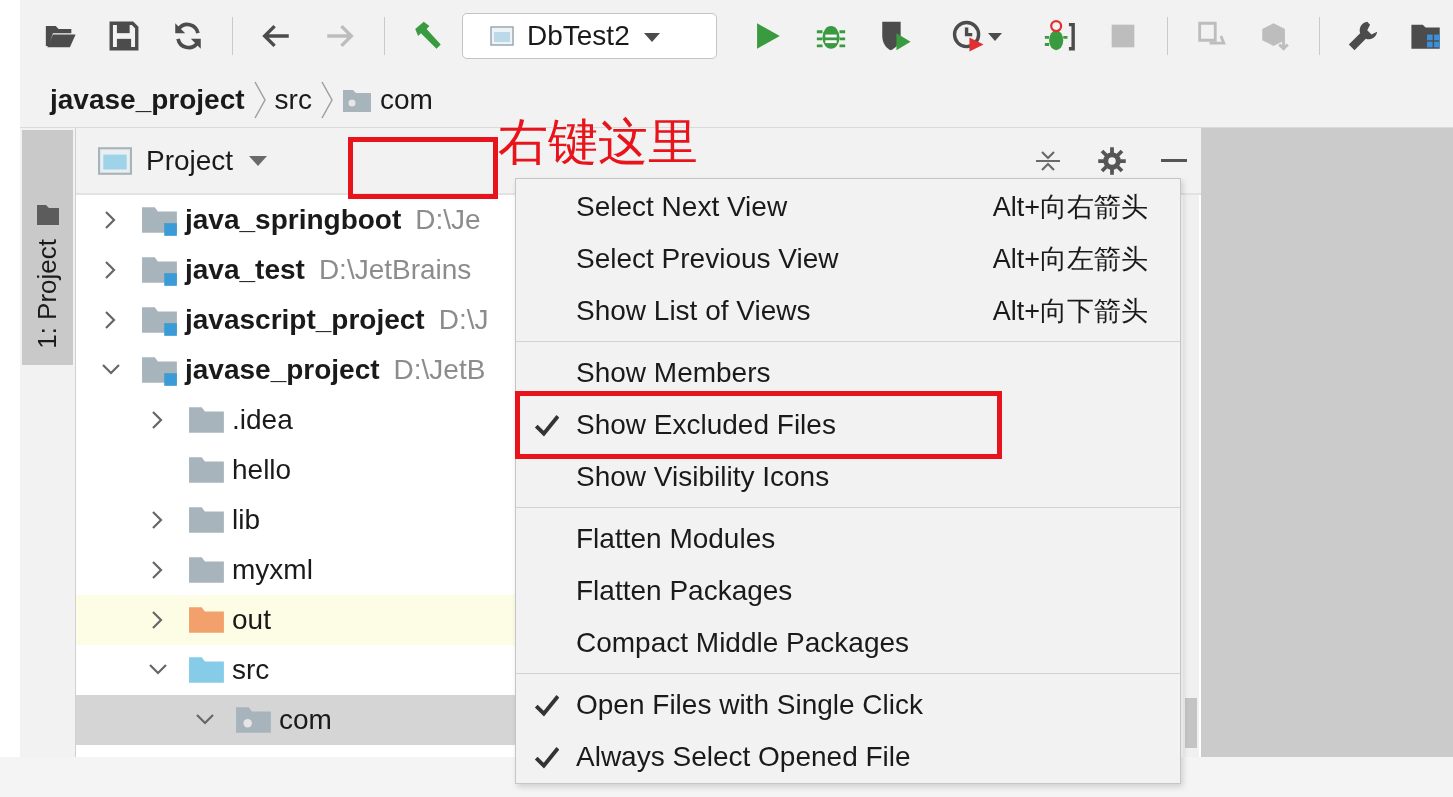 This screenshot has height=797, width=1453. I want to click on menu-item: Select Next View Alt+向右箭头, so click(848, 207).